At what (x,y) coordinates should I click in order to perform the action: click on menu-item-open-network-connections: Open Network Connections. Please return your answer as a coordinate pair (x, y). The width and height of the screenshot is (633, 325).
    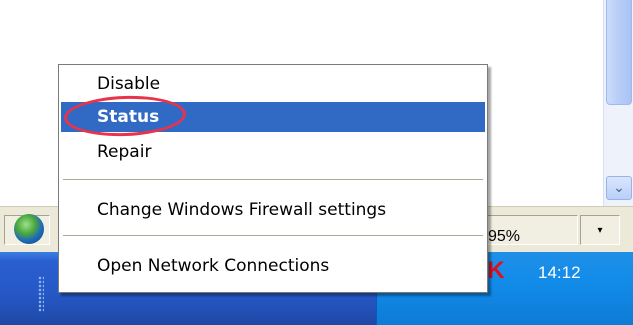
    Looking at the image, I should click on (273, 266).